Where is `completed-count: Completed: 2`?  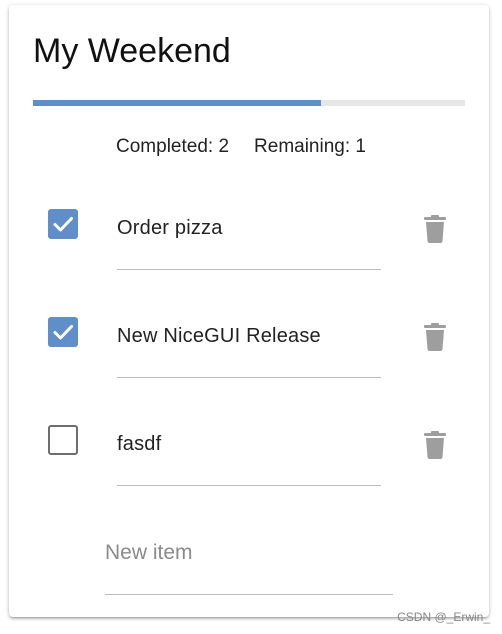 completed-count: Completed: 2 is located at coordinates (173, 146).